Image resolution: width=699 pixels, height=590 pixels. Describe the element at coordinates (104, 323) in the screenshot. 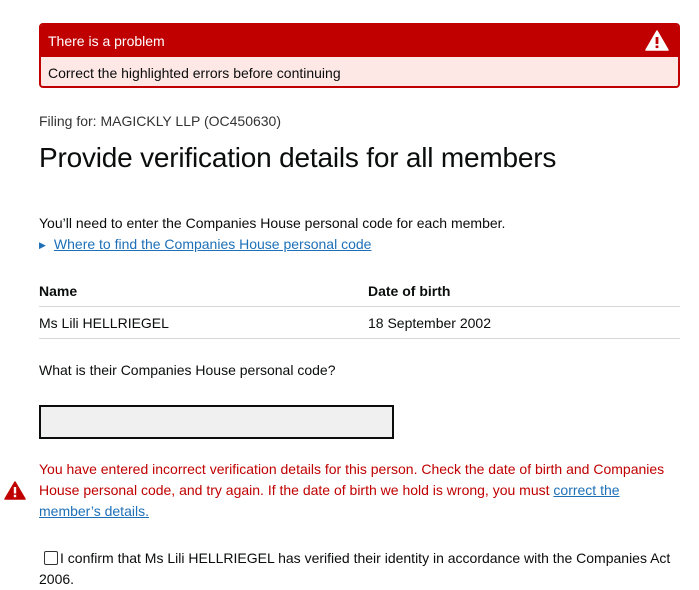

I see `table-cell-name: Ms Lili HELLRIEGEL` at that location.